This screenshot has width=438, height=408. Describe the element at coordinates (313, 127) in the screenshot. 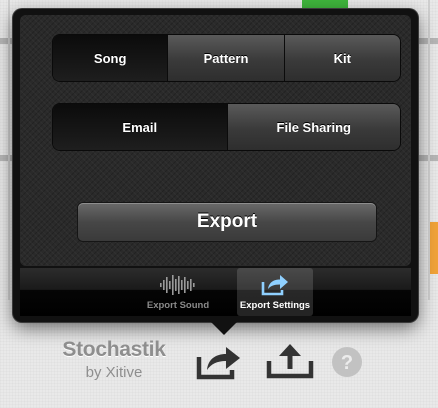

I see `segment-file-sharing: File Sharing` at that location.